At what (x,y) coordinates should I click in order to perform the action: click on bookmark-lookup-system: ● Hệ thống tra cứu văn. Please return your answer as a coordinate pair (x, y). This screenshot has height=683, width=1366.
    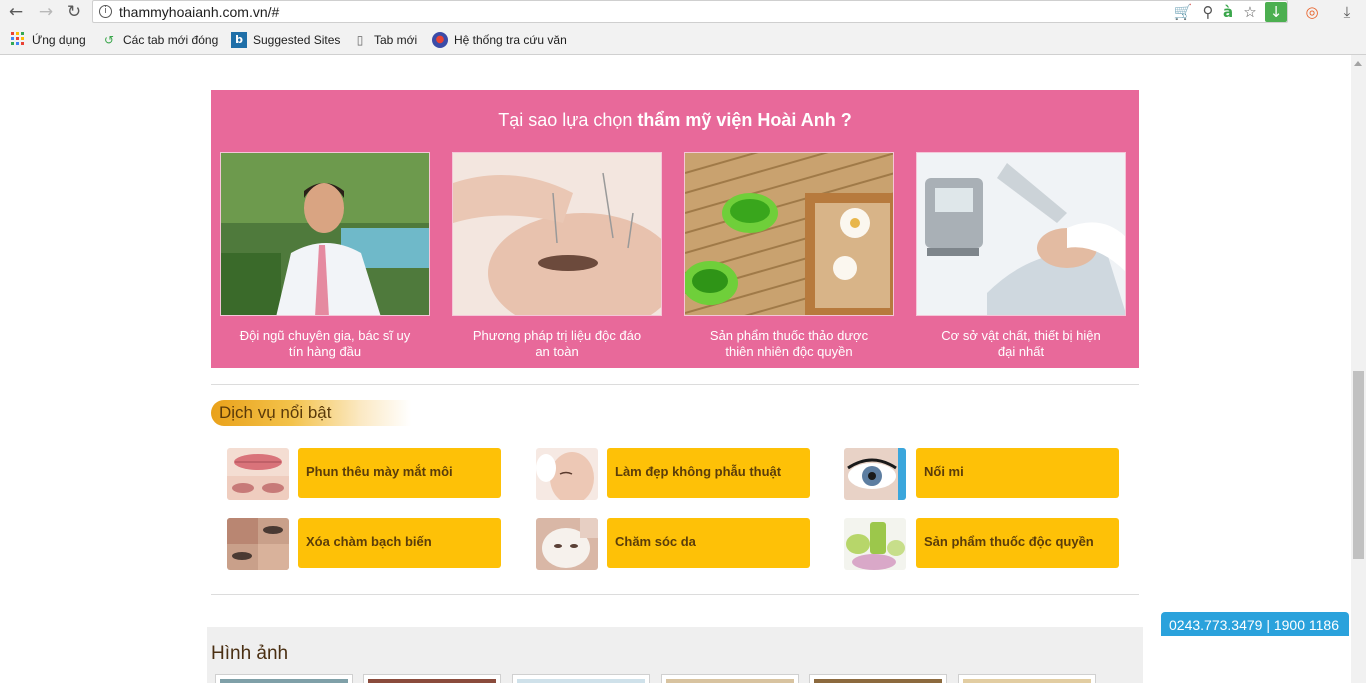
    Looking at the image, I should click on (502, 40).